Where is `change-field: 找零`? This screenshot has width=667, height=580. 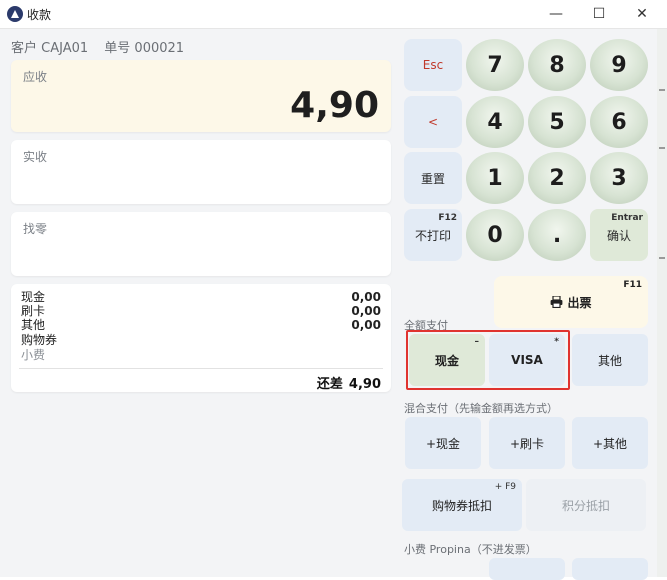 change-field: 找零 is located at coordinates (201, 244).